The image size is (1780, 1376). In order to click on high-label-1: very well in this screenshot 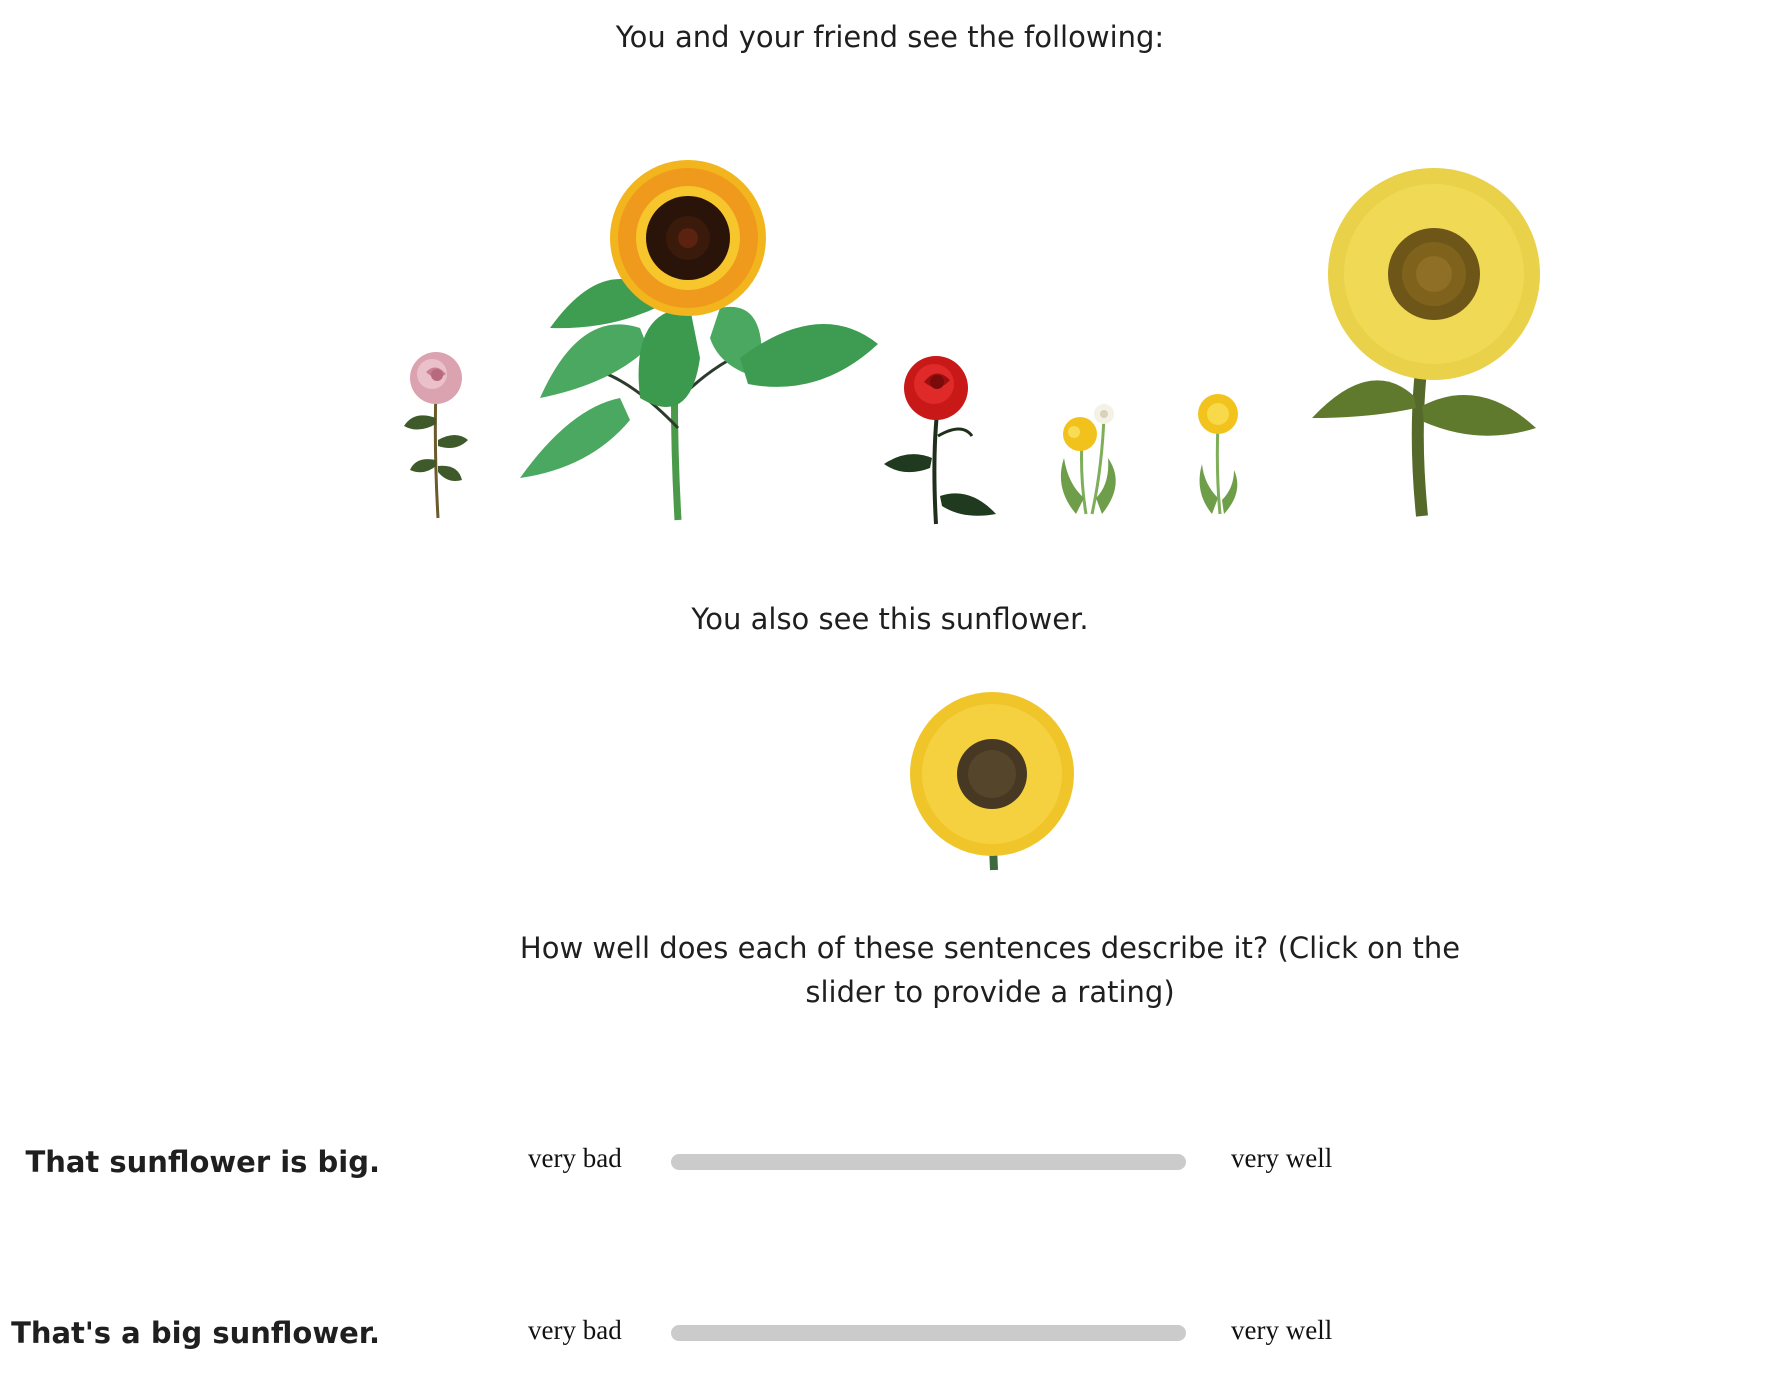, I will do `click(1282, 1158)`.